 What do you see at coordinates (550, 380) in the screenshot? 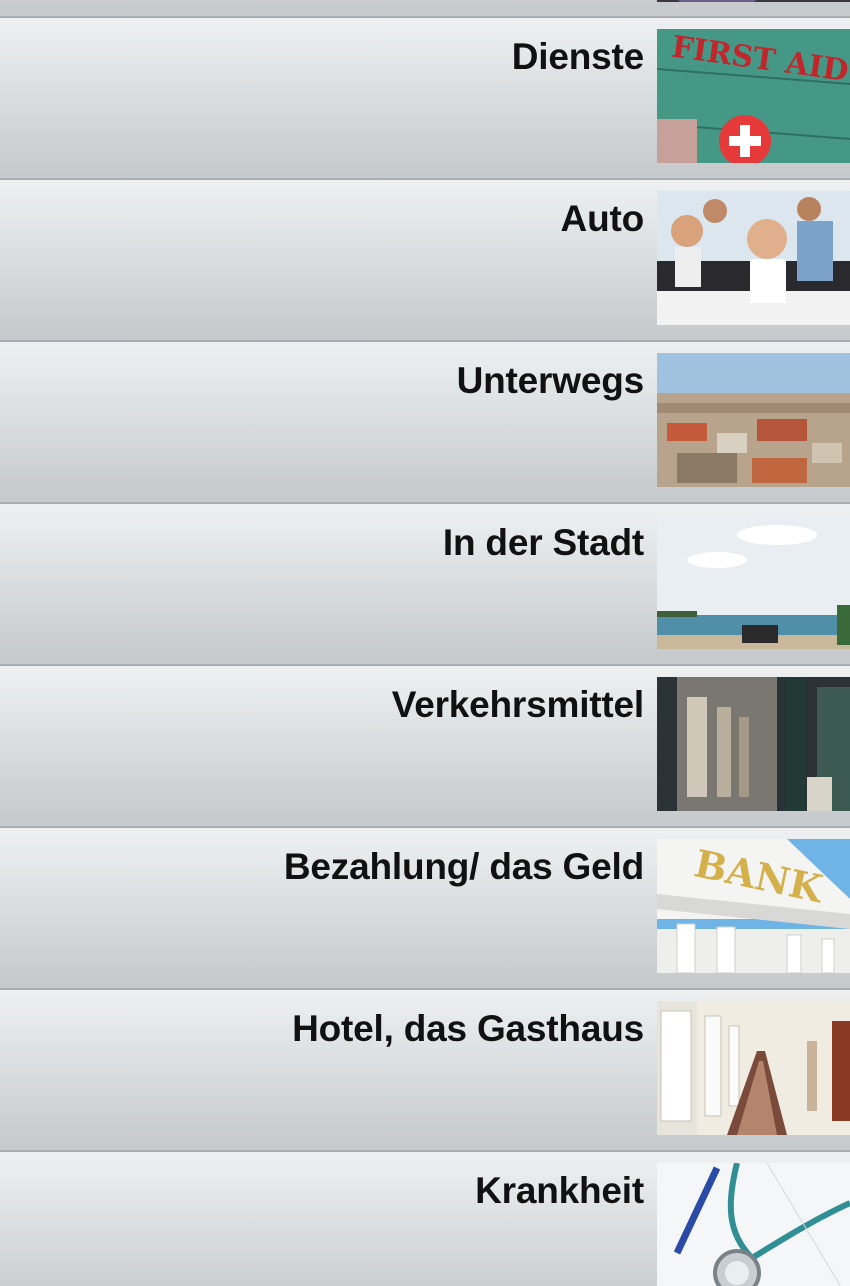
I see `list-item-label: Unterwegs` at bounding box center [550, 380].